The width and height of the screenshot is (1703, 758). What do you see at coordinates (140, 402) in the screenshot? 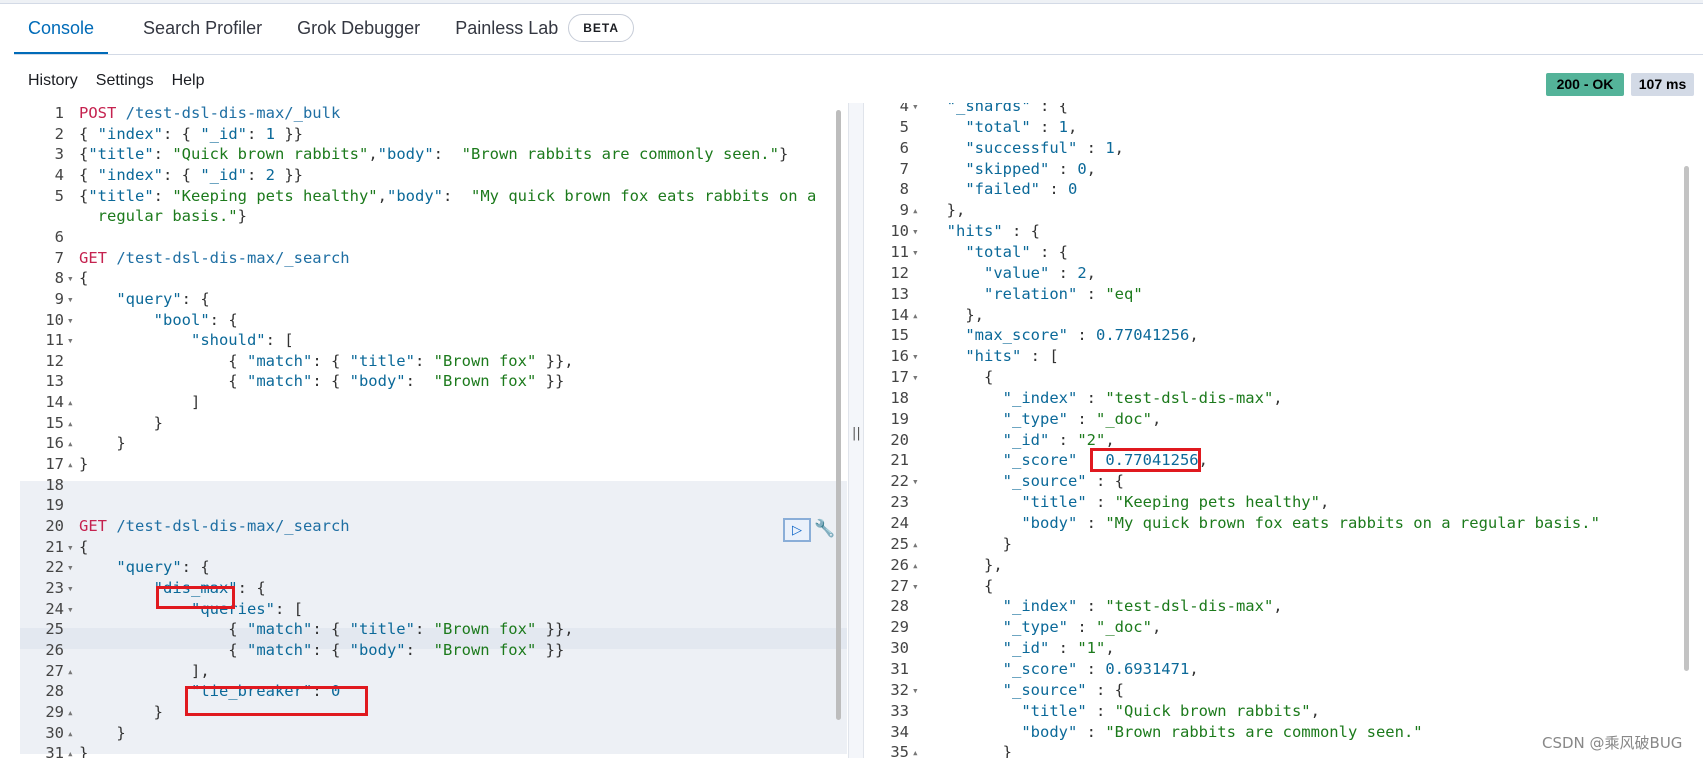
I see `code-token: ]` at bounding box center [140, 402].